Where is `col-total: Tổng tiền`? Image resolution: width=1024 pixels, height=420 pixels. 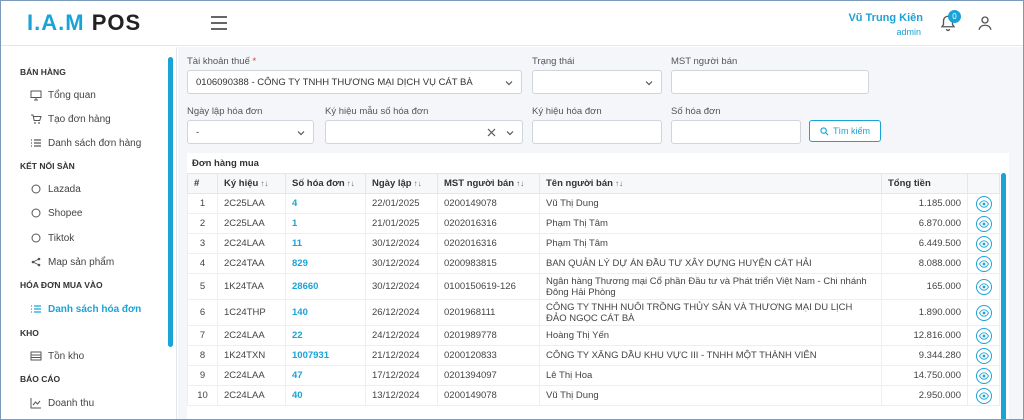
col-total: Tổng tiền is located at coordinates (924, 183).